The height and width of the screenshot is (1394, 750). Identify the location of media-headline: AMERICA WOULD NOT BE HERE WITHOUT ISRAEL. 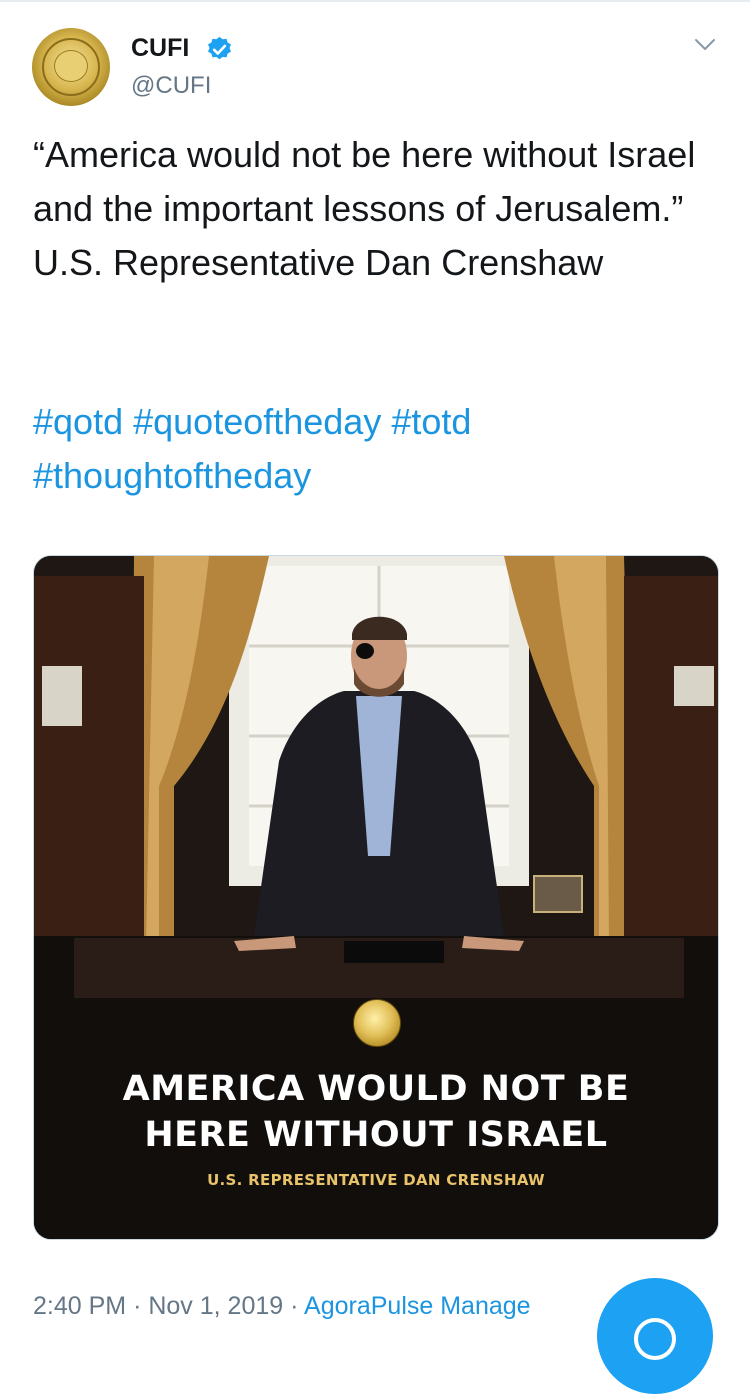
(376, 1112).